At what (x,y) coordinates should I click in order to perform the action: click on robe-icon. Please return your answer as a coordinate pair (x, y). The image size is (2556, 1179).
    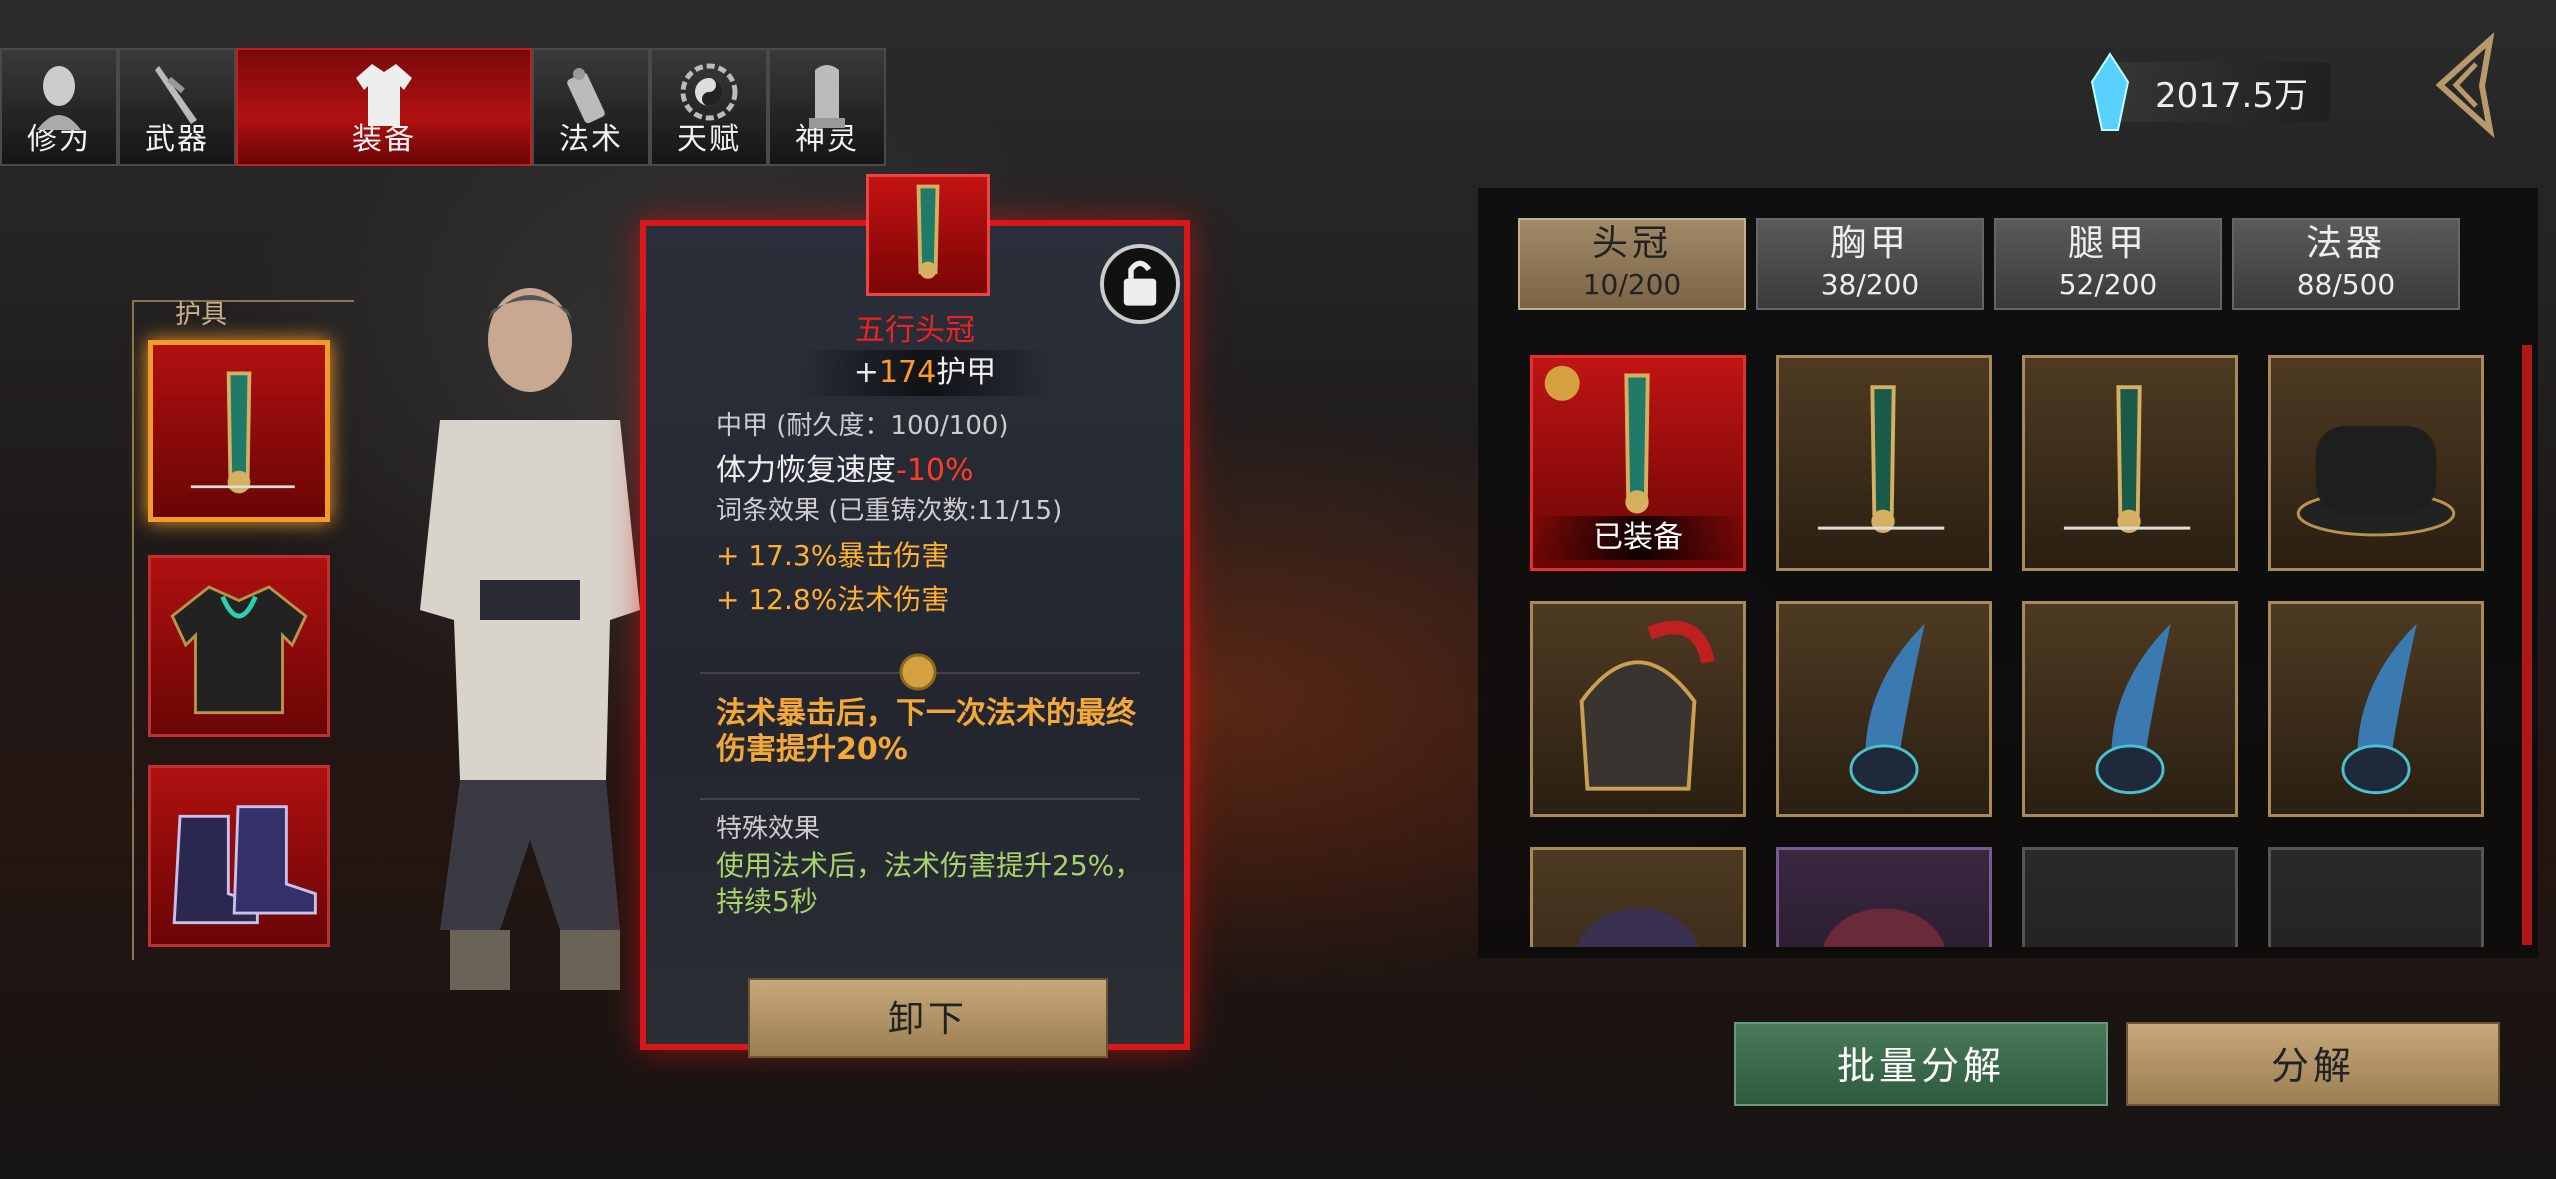
    Looking at the image, I should click on (384, 95).